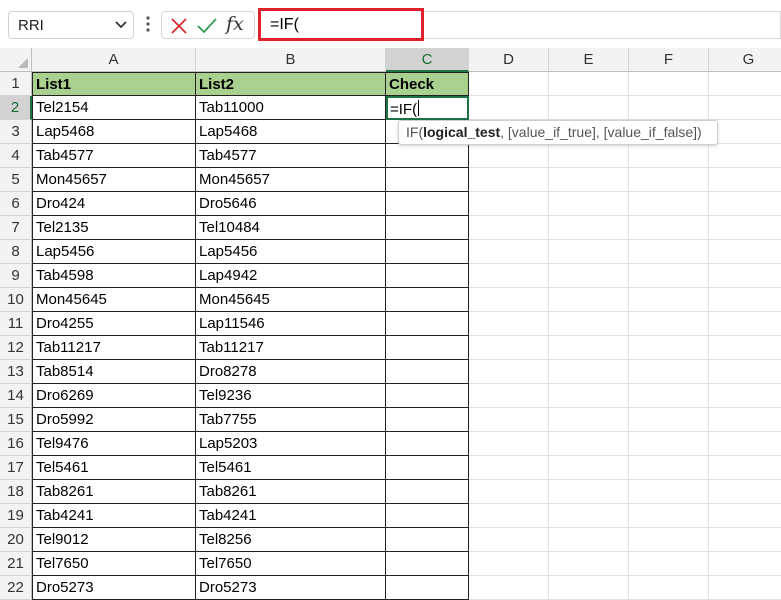  What do you see at coordinates (16, 564) in the screenshot?
I see `row-header: 21` at bounding box center [16, 564].